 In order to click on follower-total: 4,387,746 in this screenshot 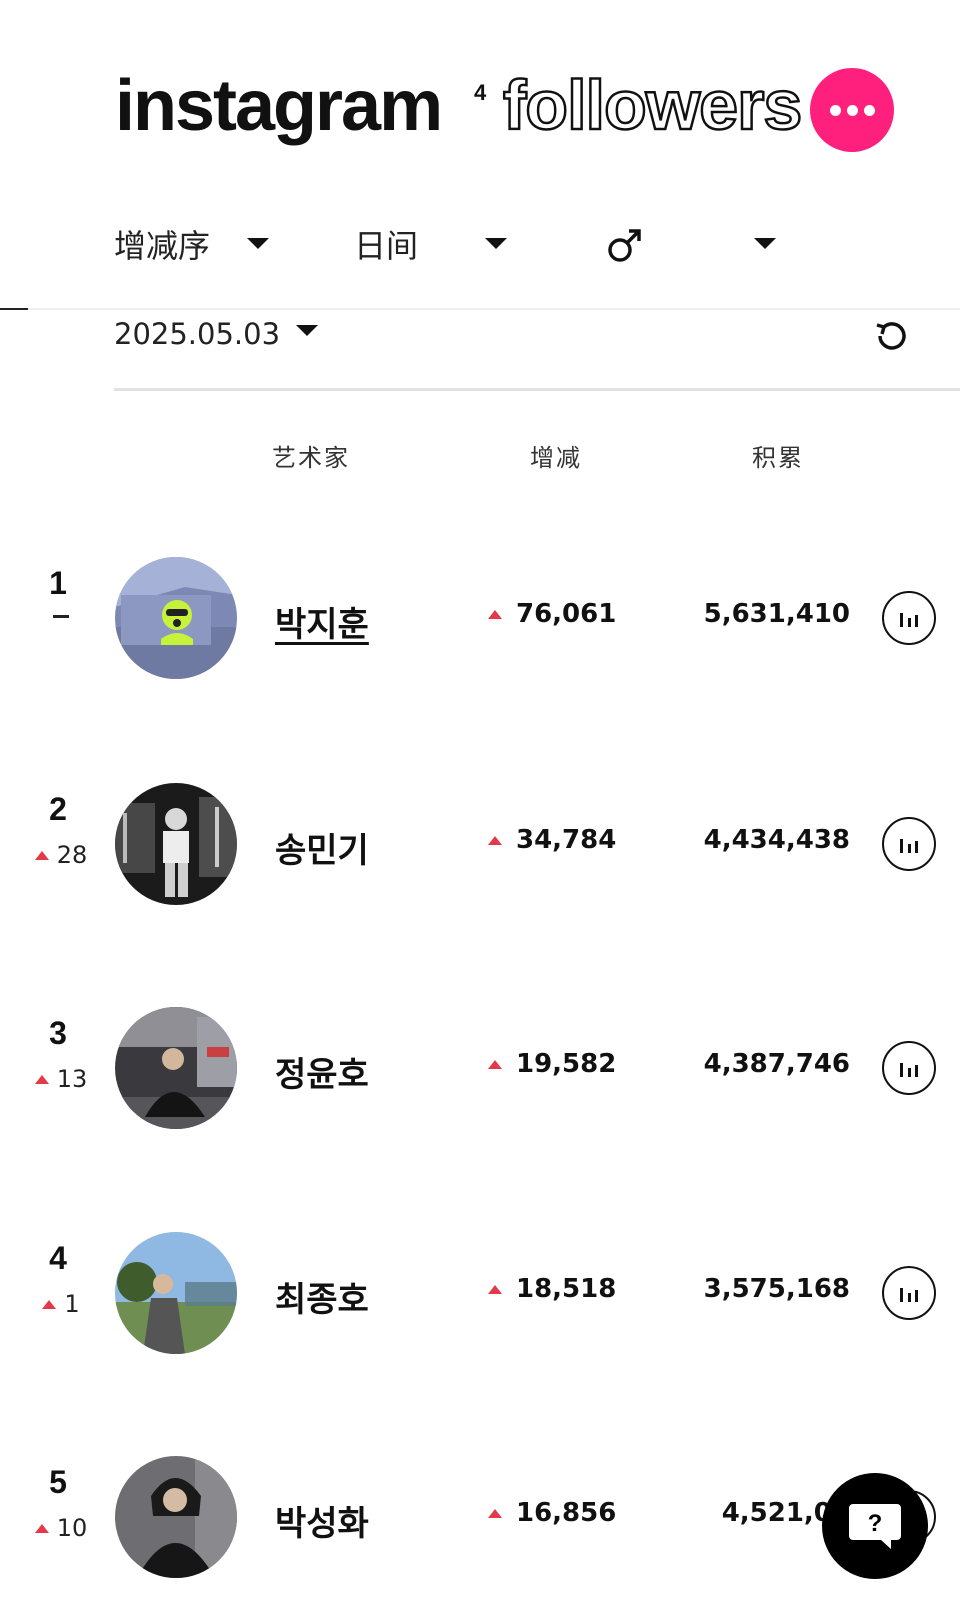, I will do `click(776, 1064)`.